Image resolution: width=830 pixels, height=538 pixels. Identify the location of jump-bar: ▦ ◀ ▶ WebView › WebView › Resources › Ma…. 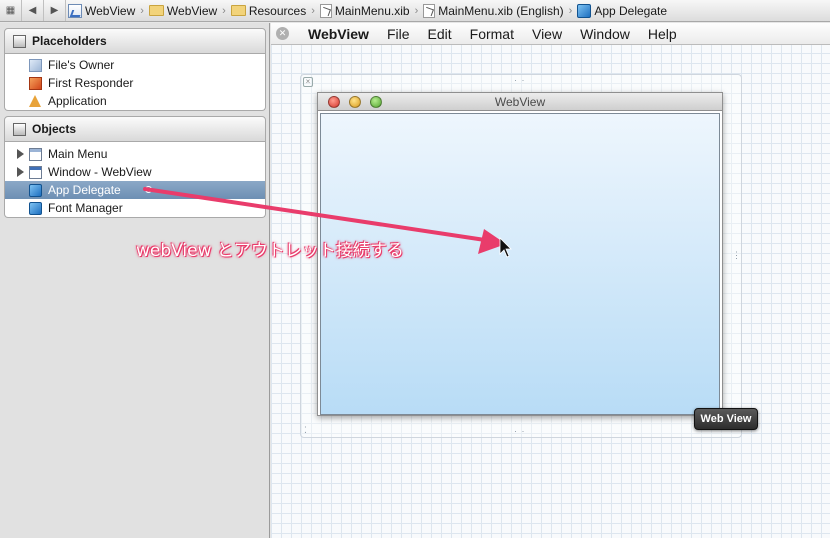
(415, 11).